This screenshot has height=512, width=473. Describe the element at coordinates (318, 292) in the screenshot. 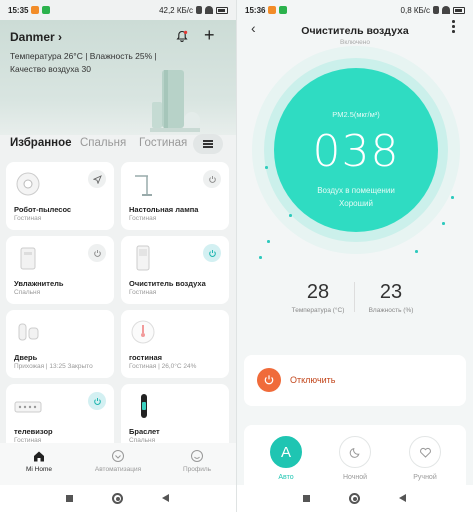

I see `temperature-value: 28` at that location.